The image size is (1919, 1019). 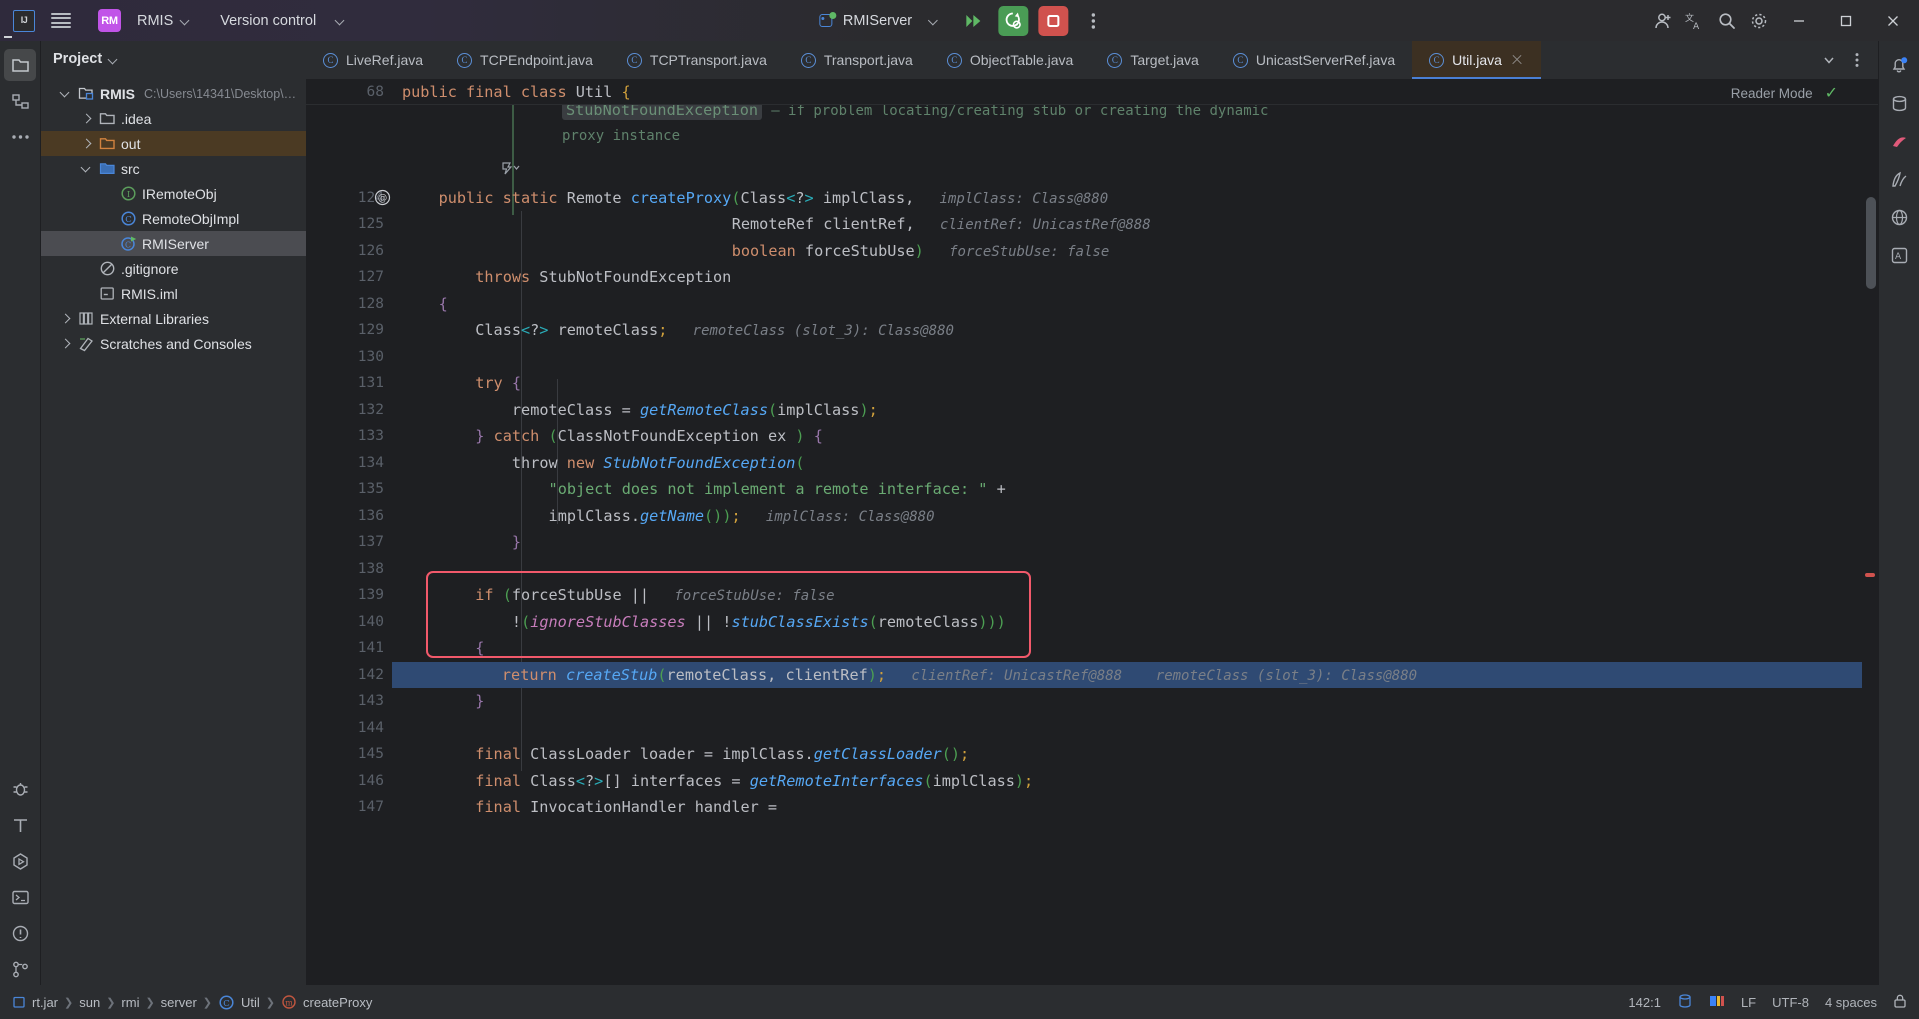 What do you see at coordinates (349, 198) in the screenshot?
I see `gutter-line-124: 124 @` at bounding box center [349, 198].